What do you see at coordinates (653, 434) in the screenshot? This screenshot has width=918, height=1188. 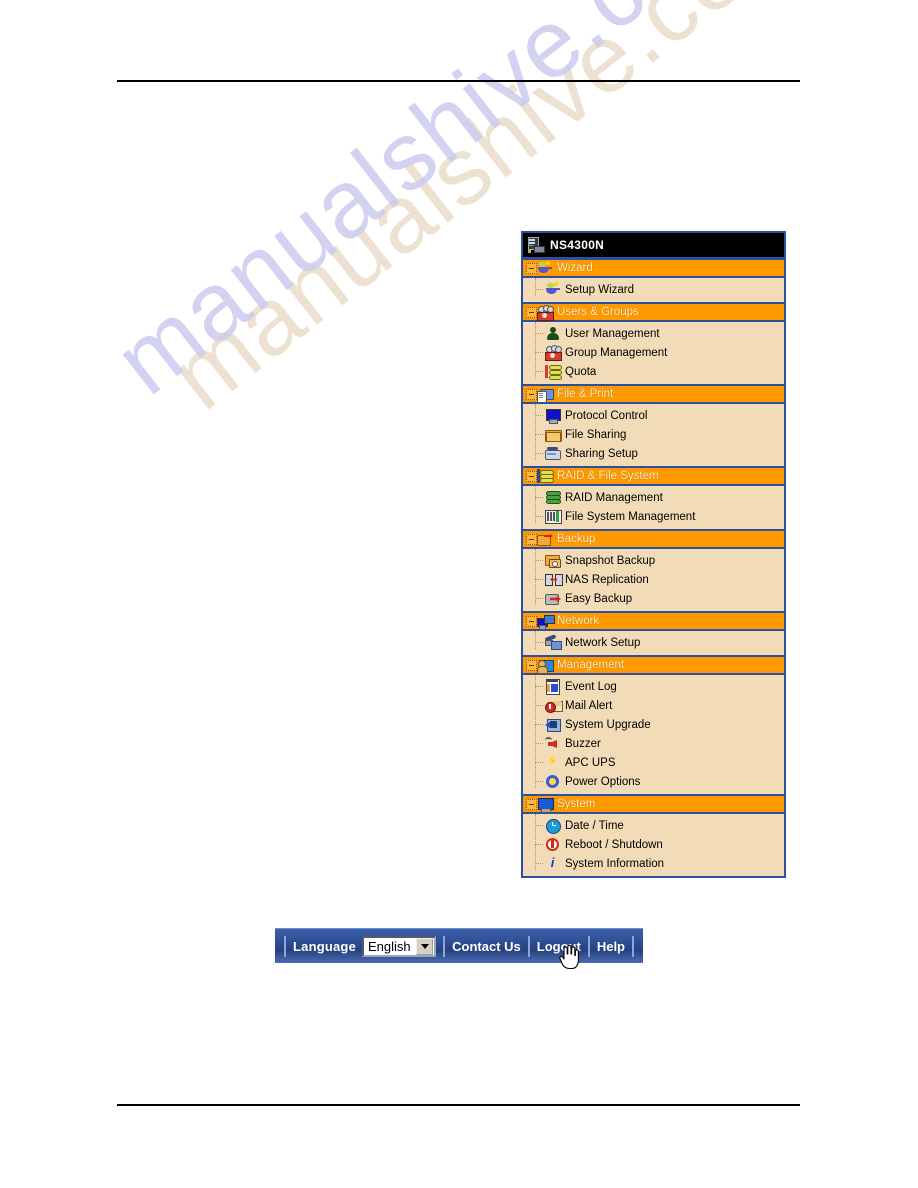 I see `nav-item-file-sharing: File Sharing` at bounding box center [653, 434].